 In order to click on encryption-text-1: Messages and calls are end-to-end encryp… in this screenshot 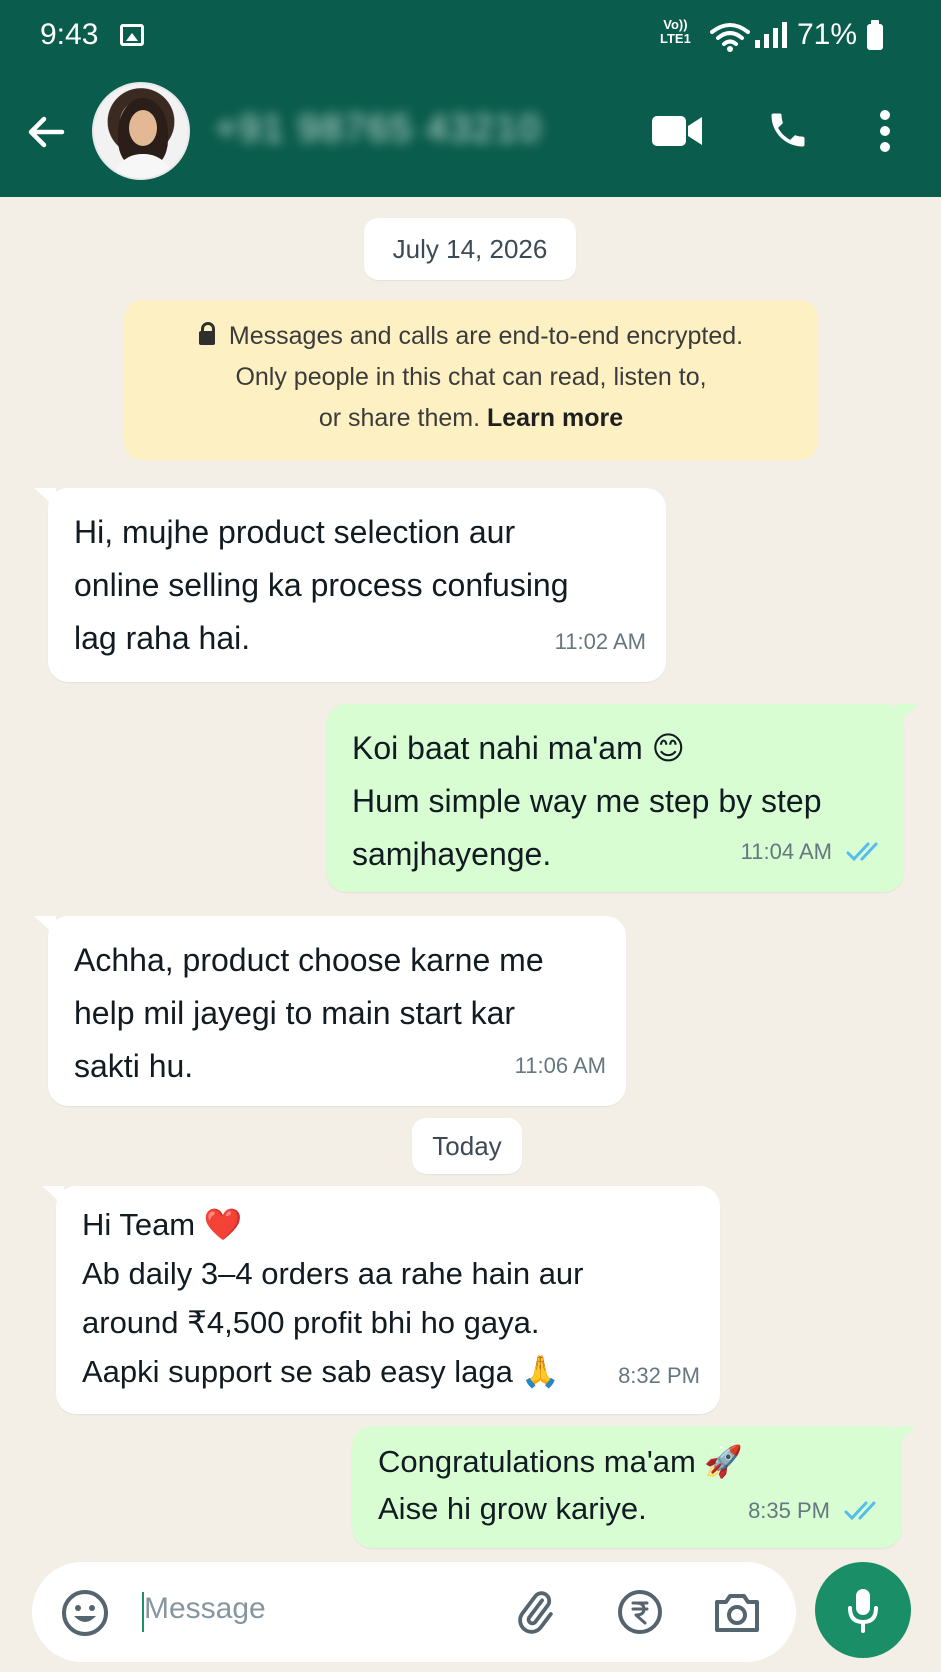, I will do `click(486, 336)`.